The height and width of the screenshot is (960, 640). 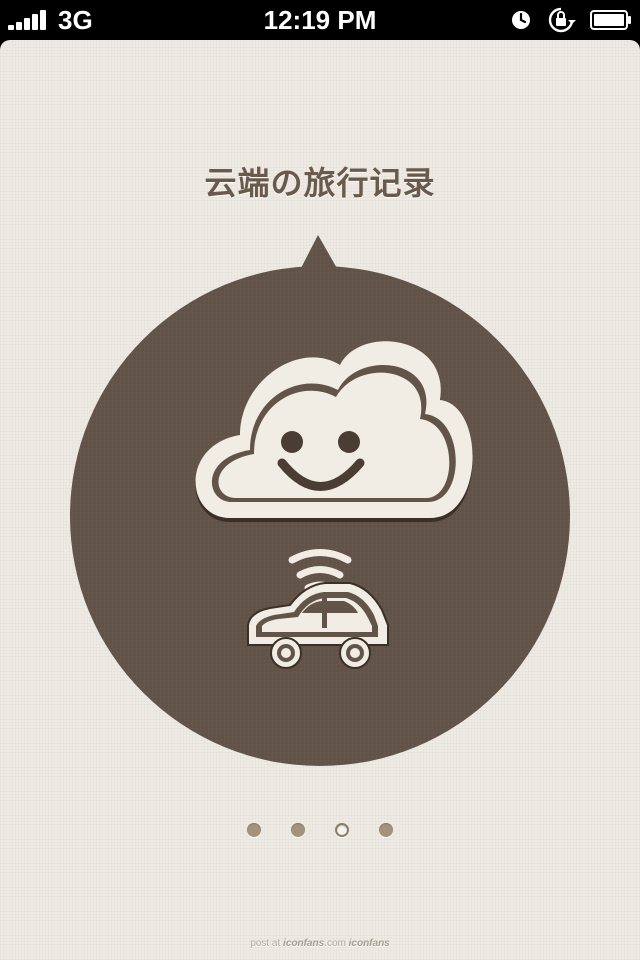 I want to click on credit-domain: .com, so click(x=335, y=943).